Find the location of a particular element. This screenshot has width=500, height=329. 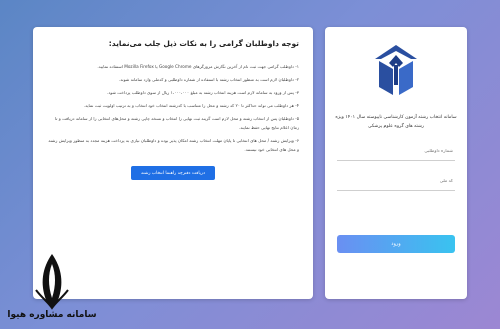

quill-icon is located at coordinates (52, 282).